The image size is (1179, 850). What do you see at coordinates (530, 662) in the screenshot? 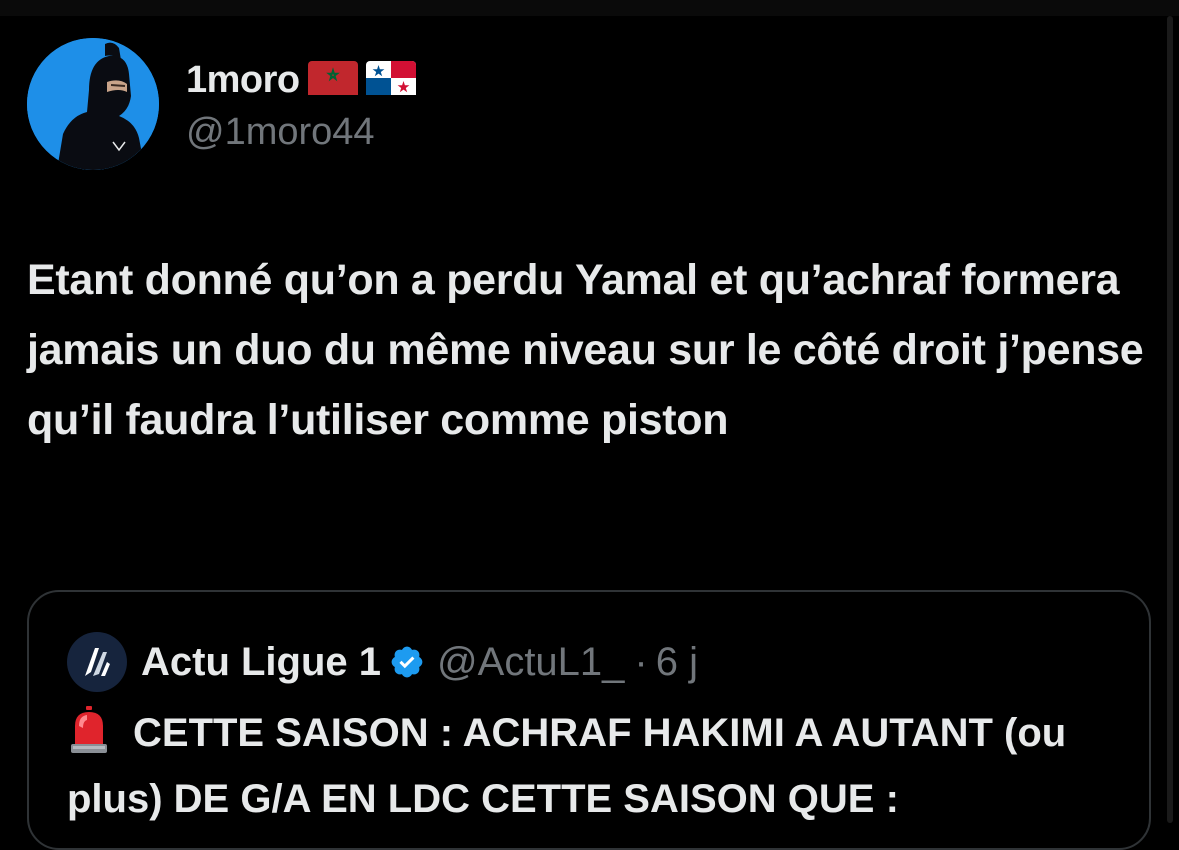
I see `quoted-author-handle: @ActuL1_` at bounding box center [530, 662].